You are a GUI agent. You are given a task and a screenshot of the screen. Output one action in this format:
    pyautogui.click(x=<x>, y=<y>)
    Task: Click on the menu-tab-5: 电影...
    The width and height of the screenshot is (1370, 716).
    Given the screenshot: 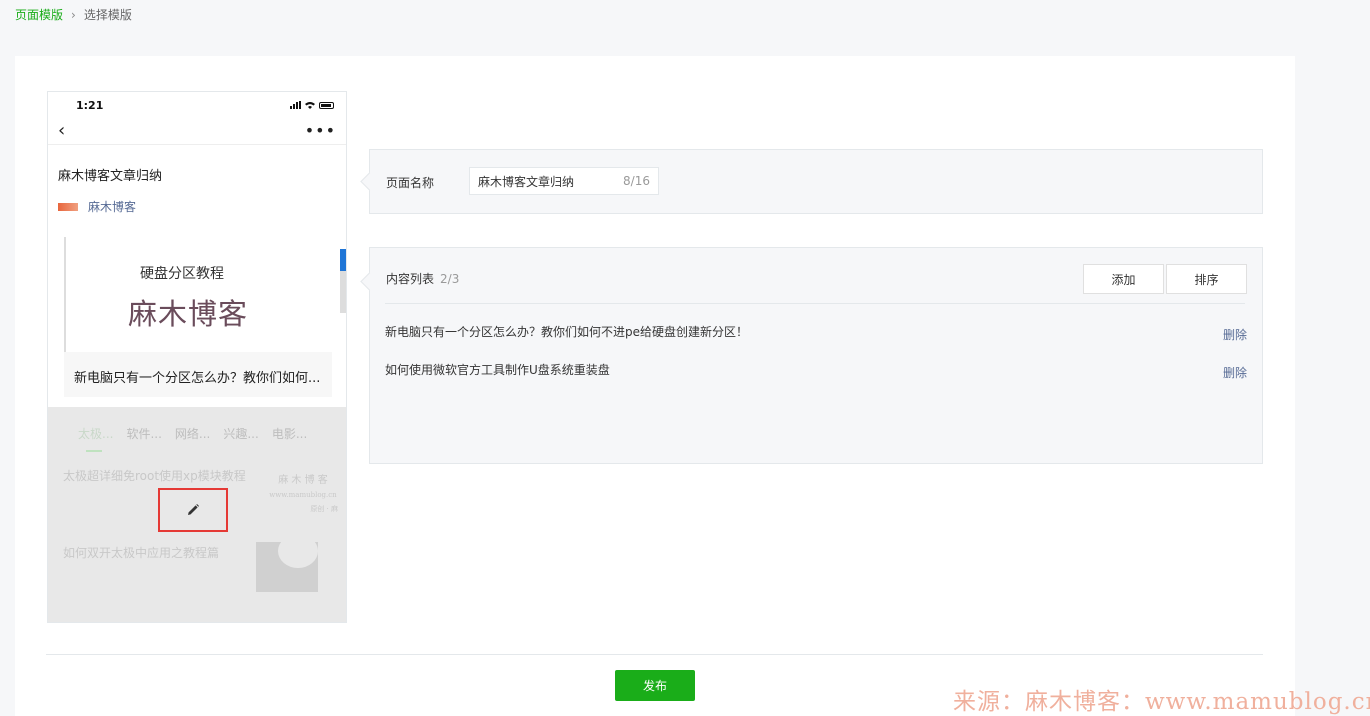 What is the action you would take?
    pyautogui.click(x=289, y=433)
    